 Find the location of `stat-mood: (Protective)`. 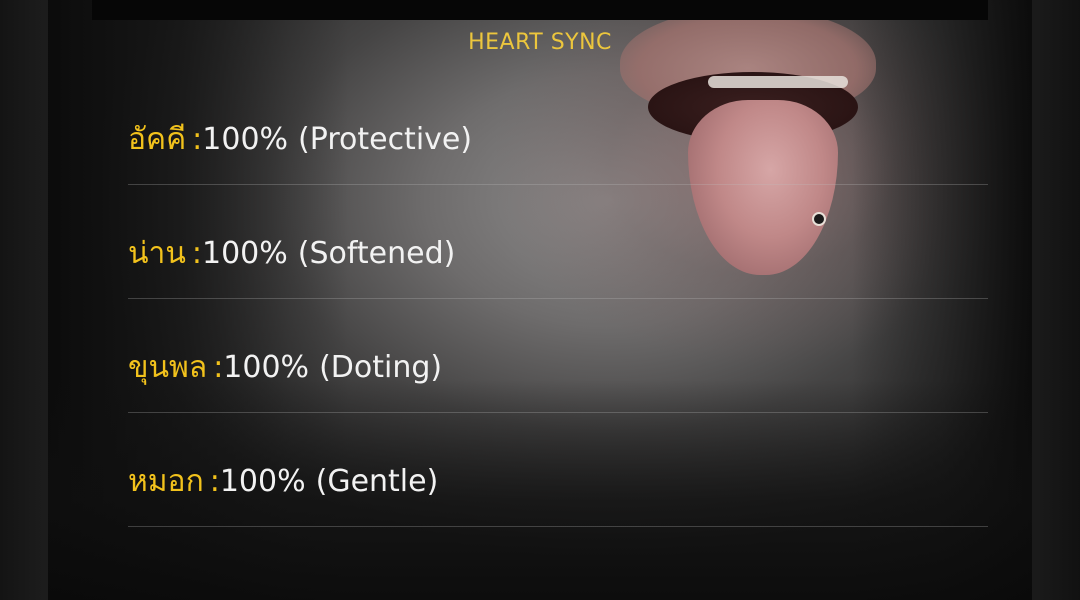

stat-mood: (Protective) is located at coordinates (385, 139).